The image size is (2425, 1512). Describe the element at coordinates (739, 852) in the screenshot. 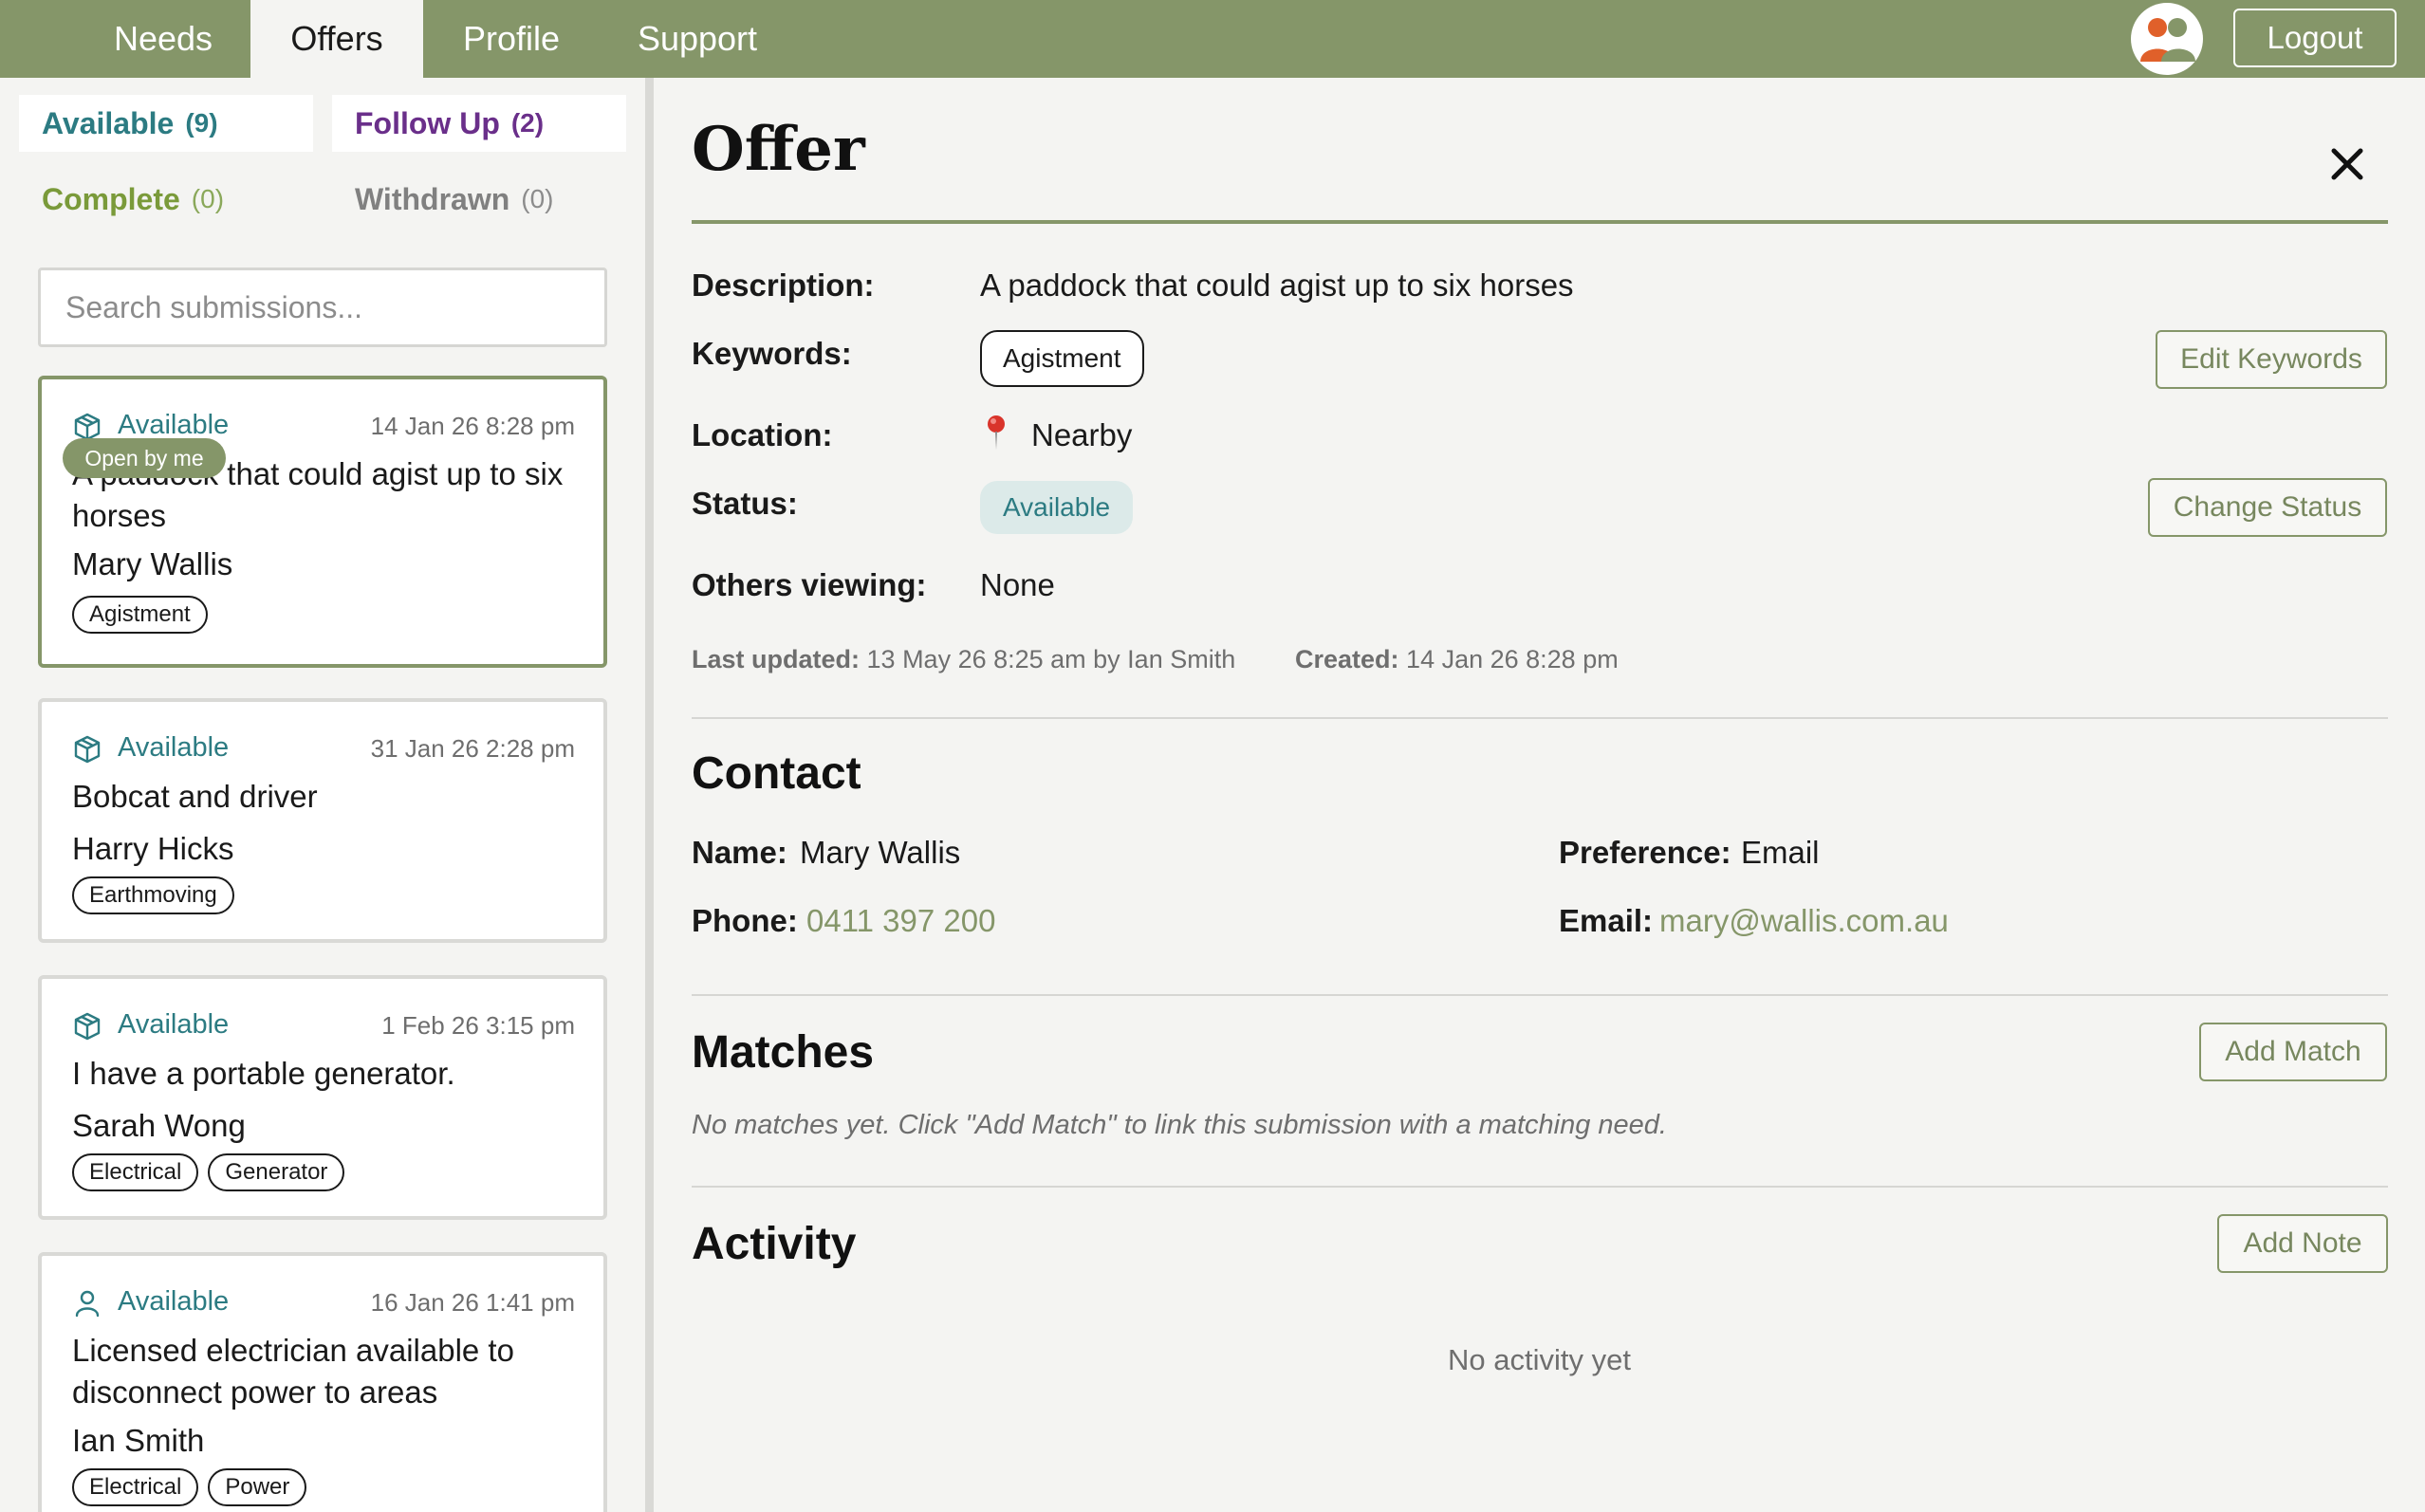

I see `contact-name-label: Name:` at that location.